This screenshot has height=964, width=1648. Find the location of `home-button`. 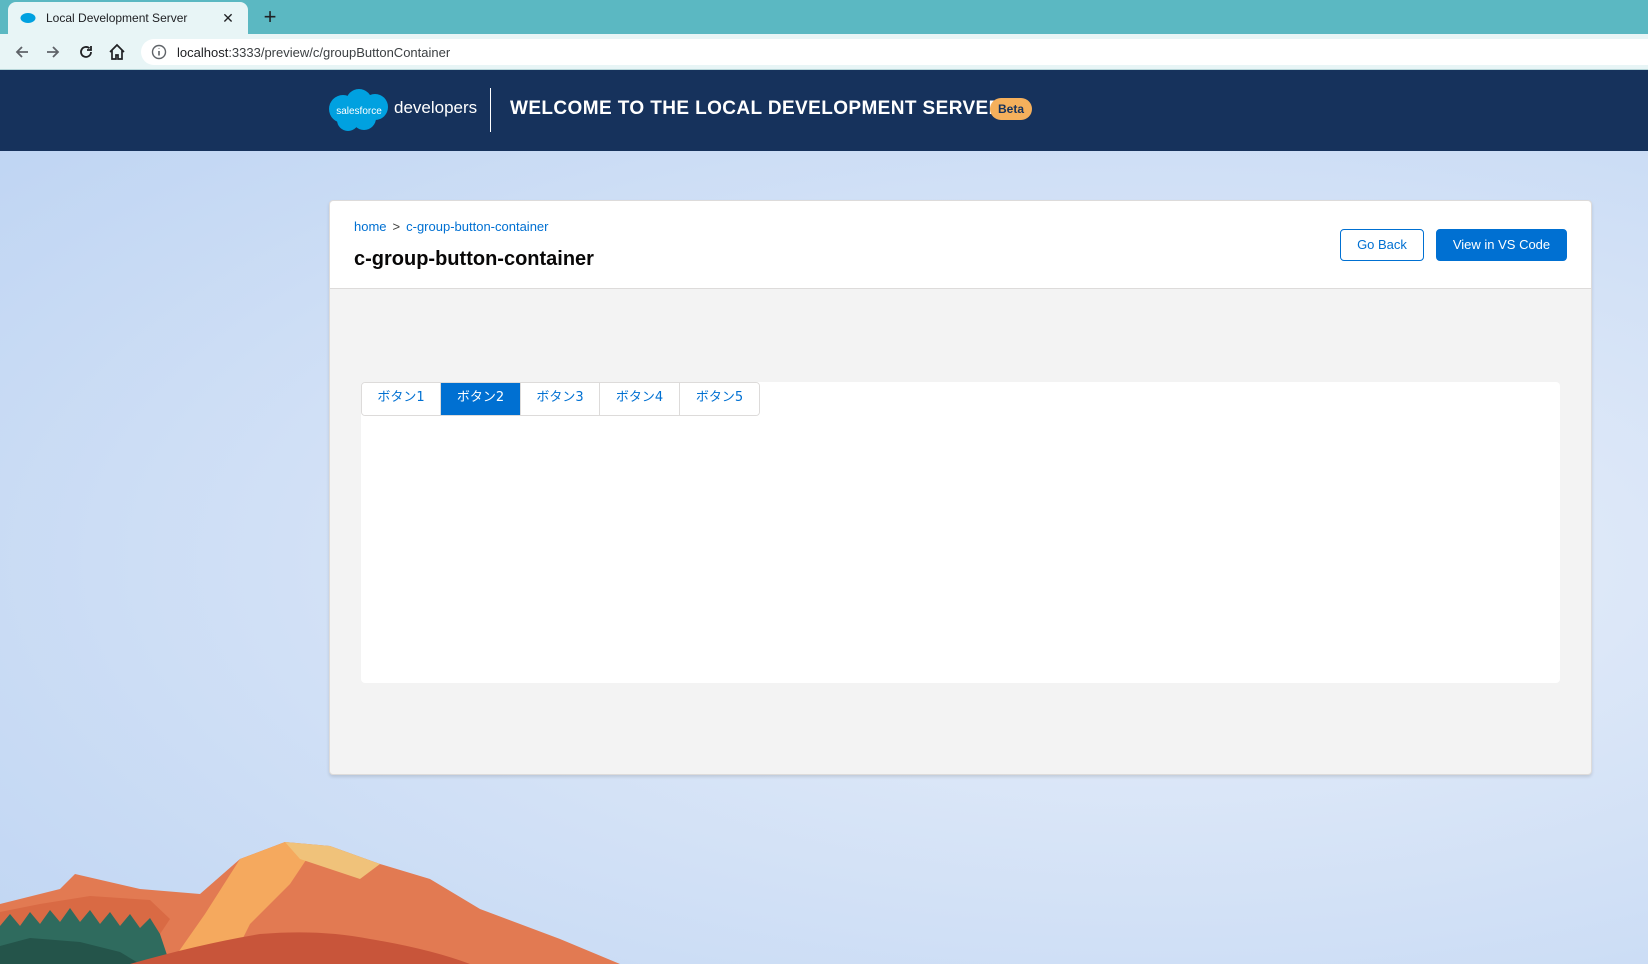

home-button is located at coordinates (117, 52).